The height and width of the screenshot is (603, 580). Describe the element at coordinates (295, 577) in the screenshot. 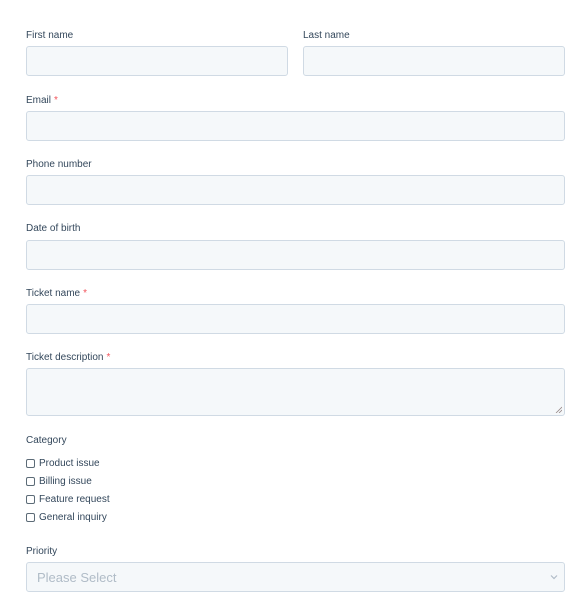

I see `priority-select: Please Select` at that location.